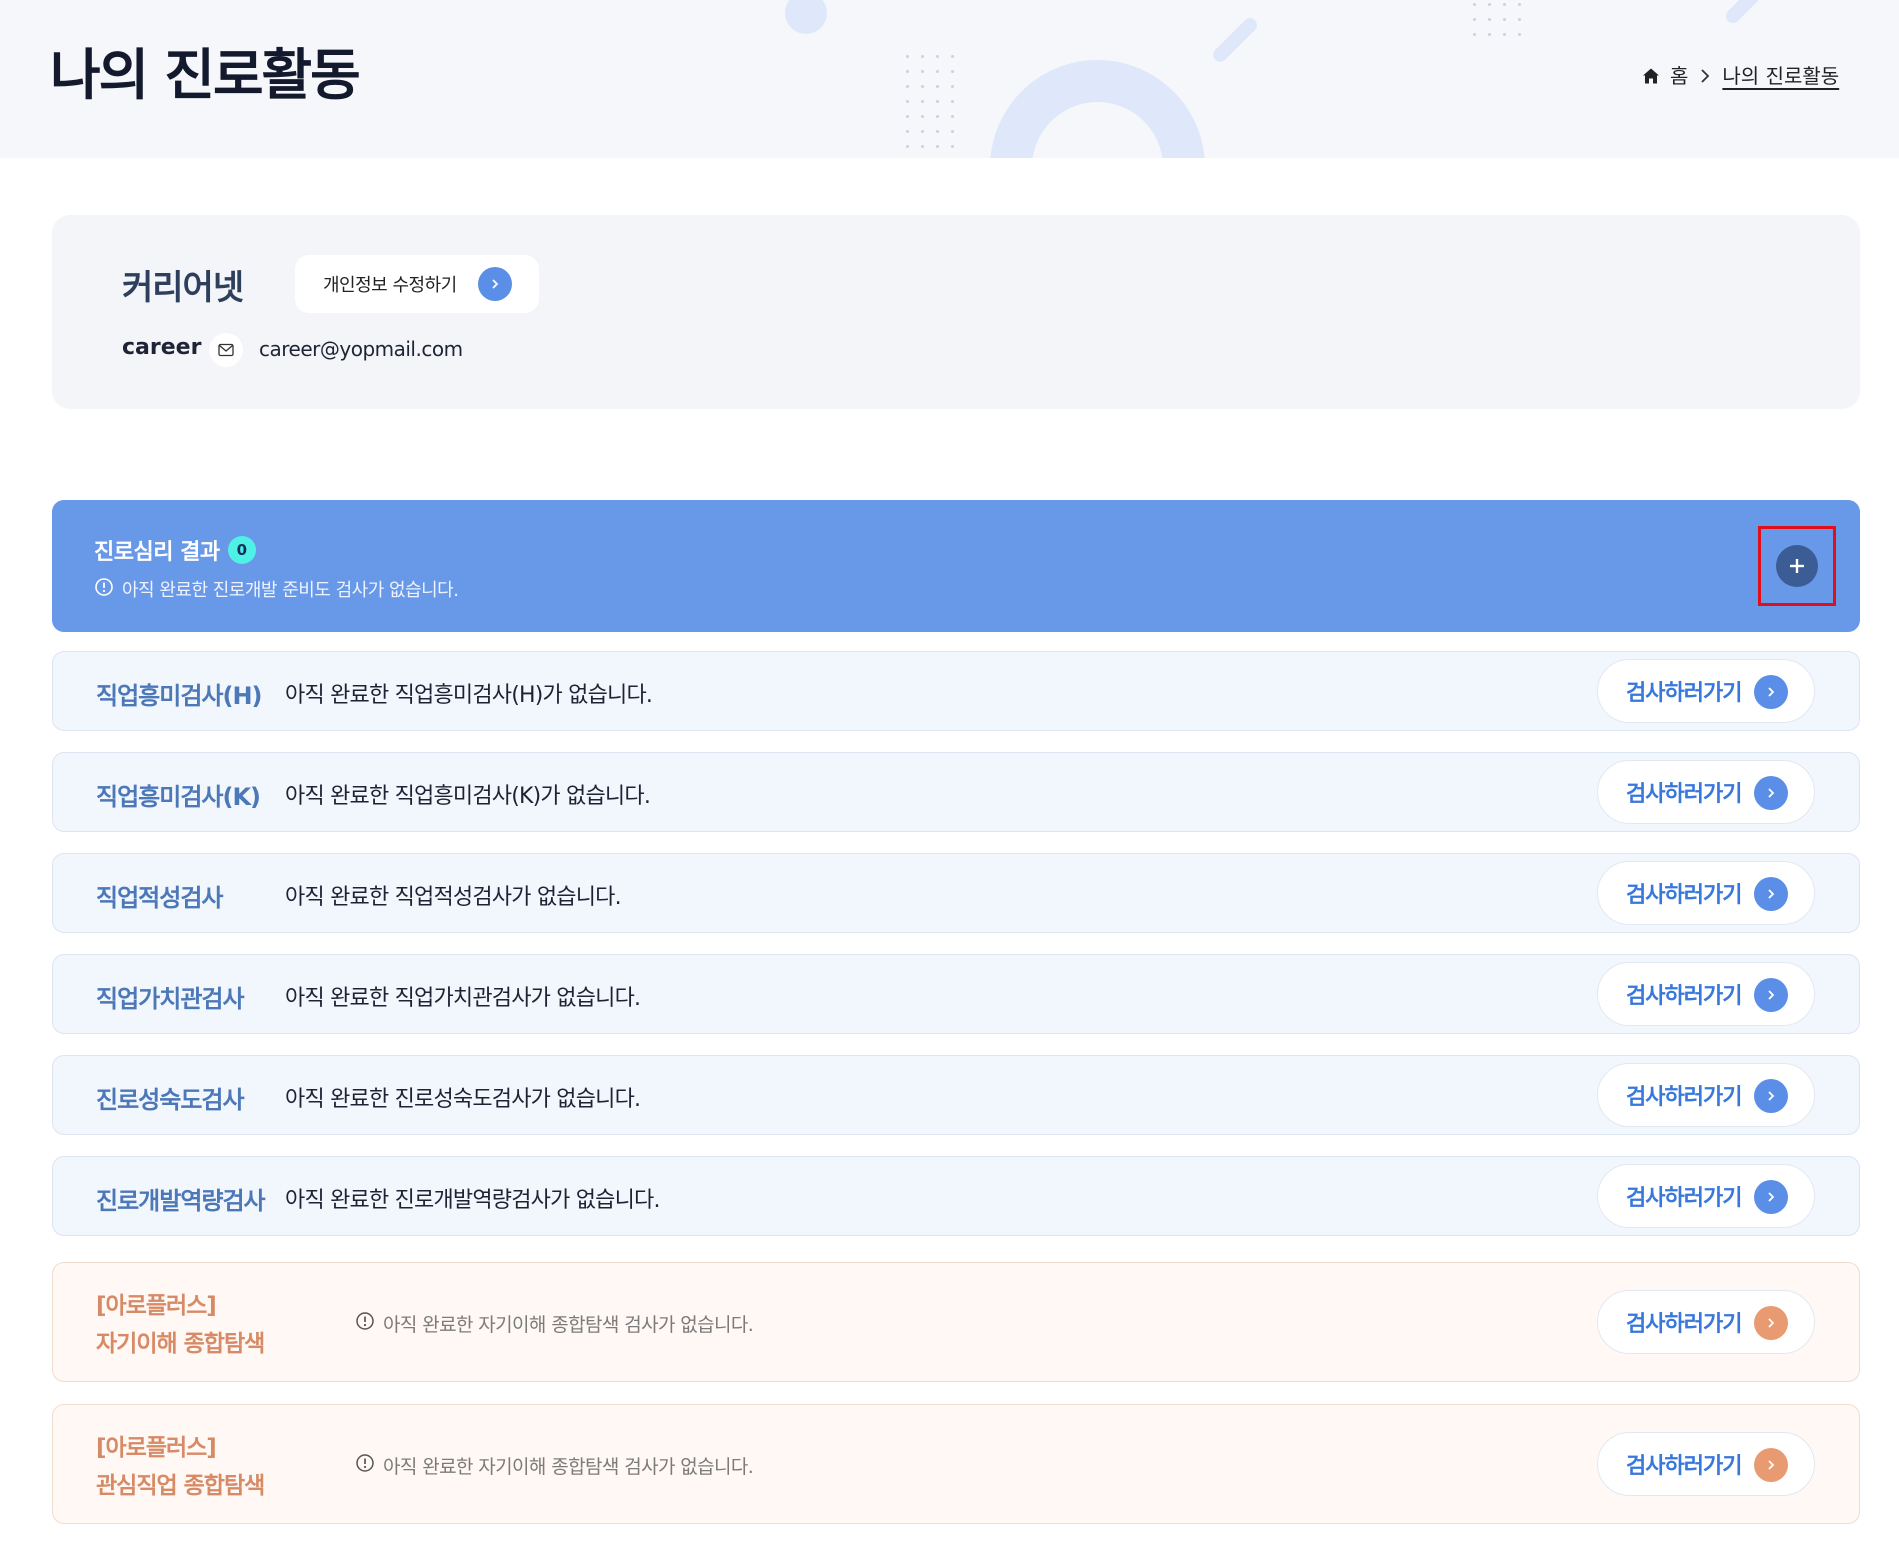  What do you see at coordinates (806, 17) in the screenshot?
I see `decor-circle` at bounding box center [806, 17].